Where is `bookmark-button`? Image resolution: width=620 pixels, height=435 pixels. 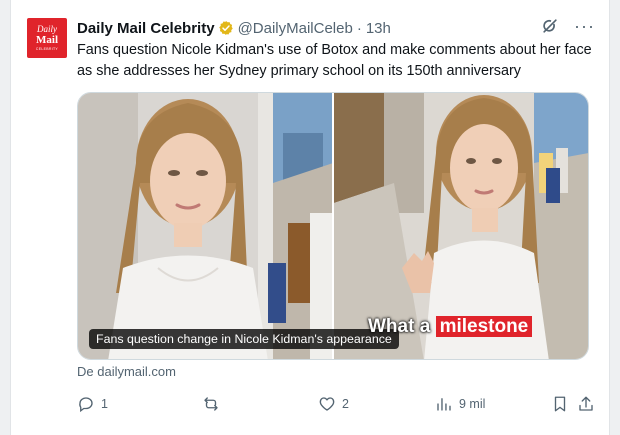 bookmark-button is located at coordinates (560, 404).